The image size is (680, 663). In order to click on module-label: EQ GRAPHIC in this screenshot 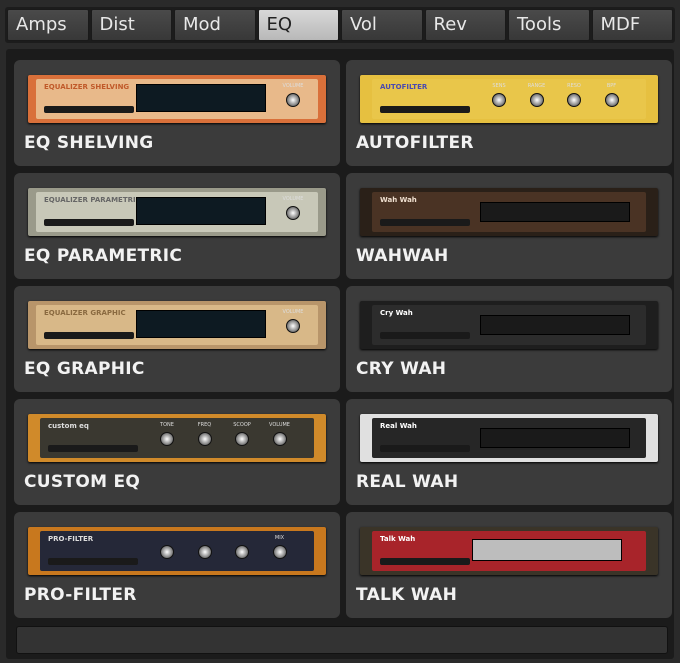, I will do `click(84, 369)`.